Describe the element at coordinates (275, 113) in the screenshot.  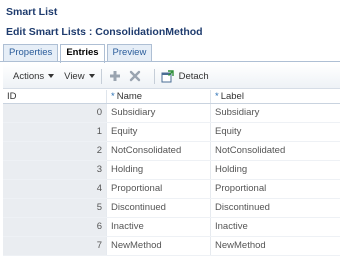
I see `label-cell: Subsidiary` at that location.